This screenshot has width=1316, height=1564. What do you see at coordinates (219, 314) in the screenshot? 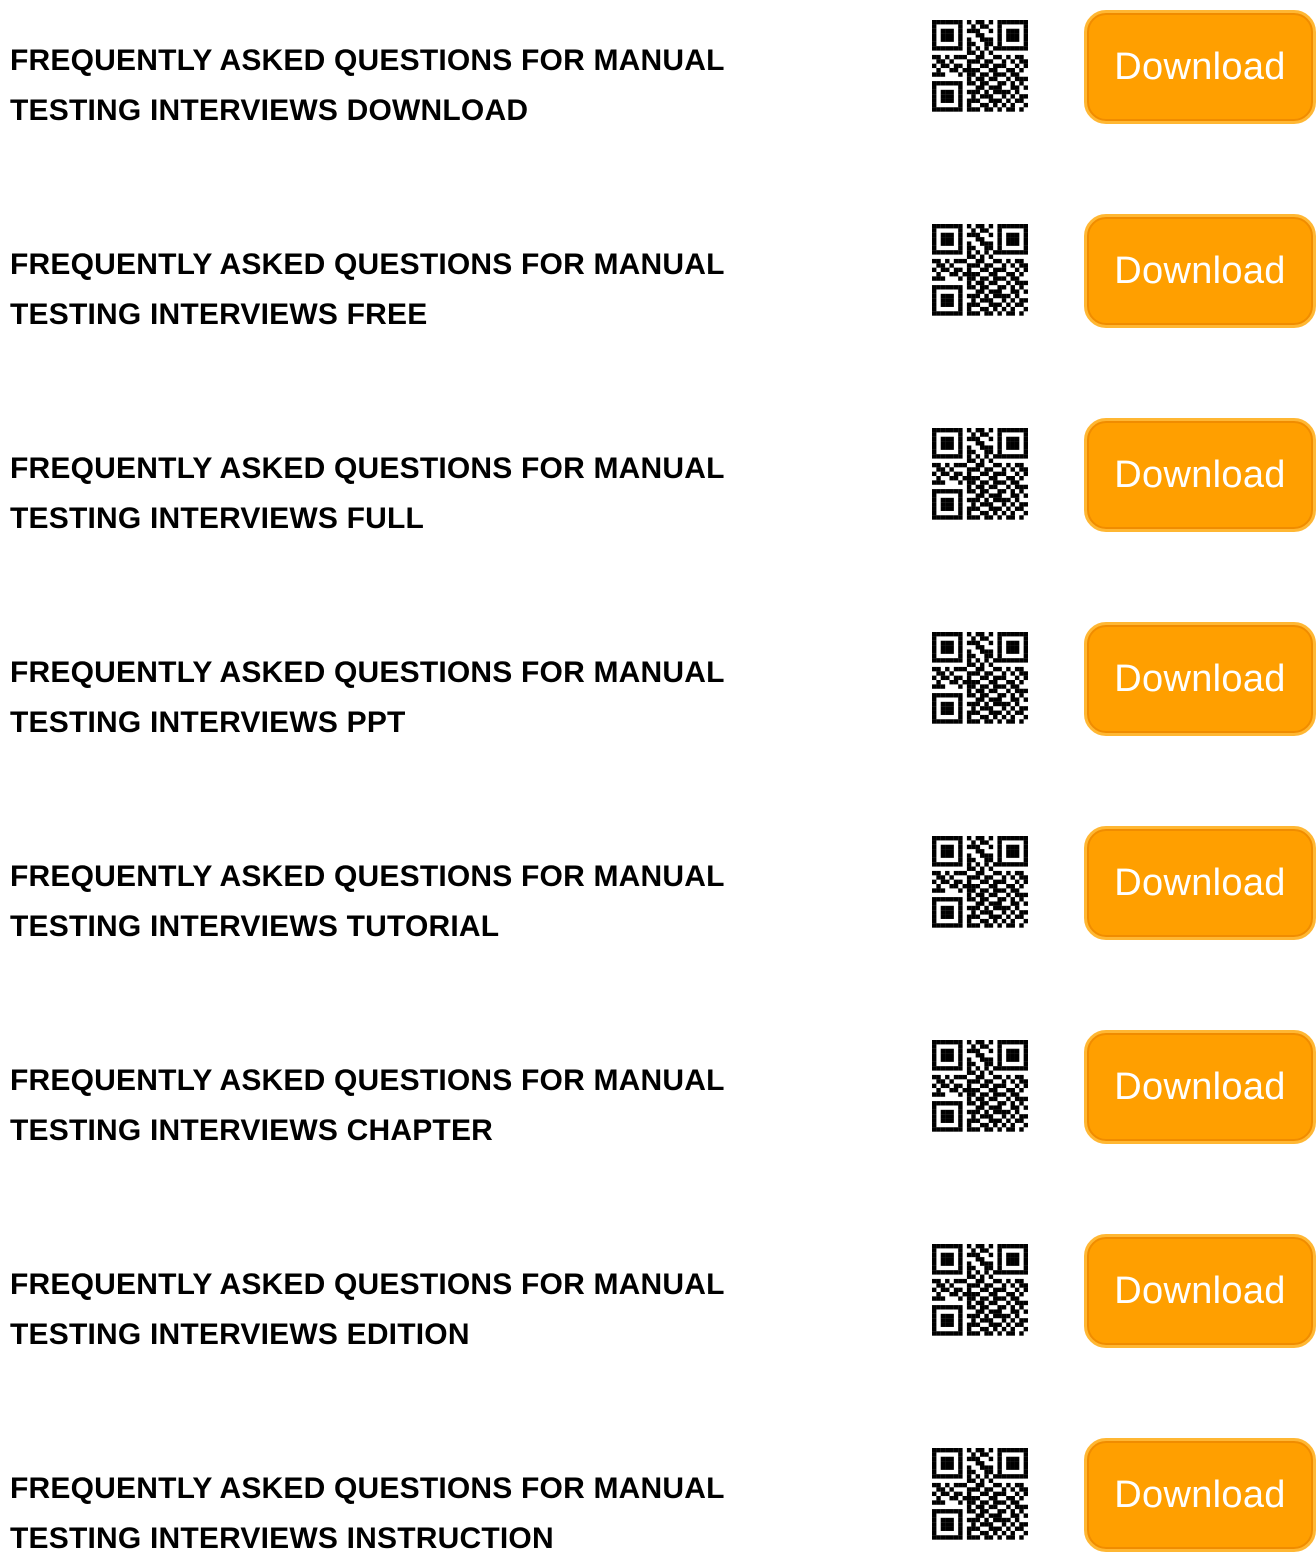
I see `item-title-line-2: TESTING INTERVIEWS FREE` at bounding box center [219, 314].